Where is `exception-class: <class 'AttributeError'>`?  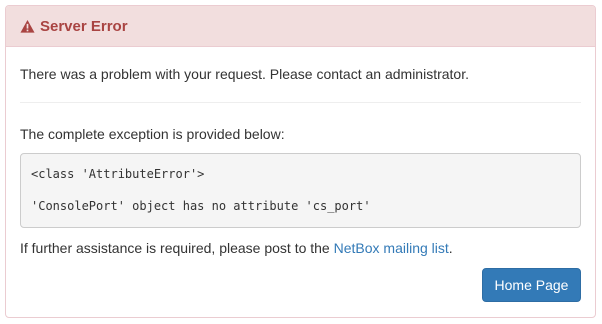
exception-class: <class 'AttributeError'> is located at coordinates (118, 174).